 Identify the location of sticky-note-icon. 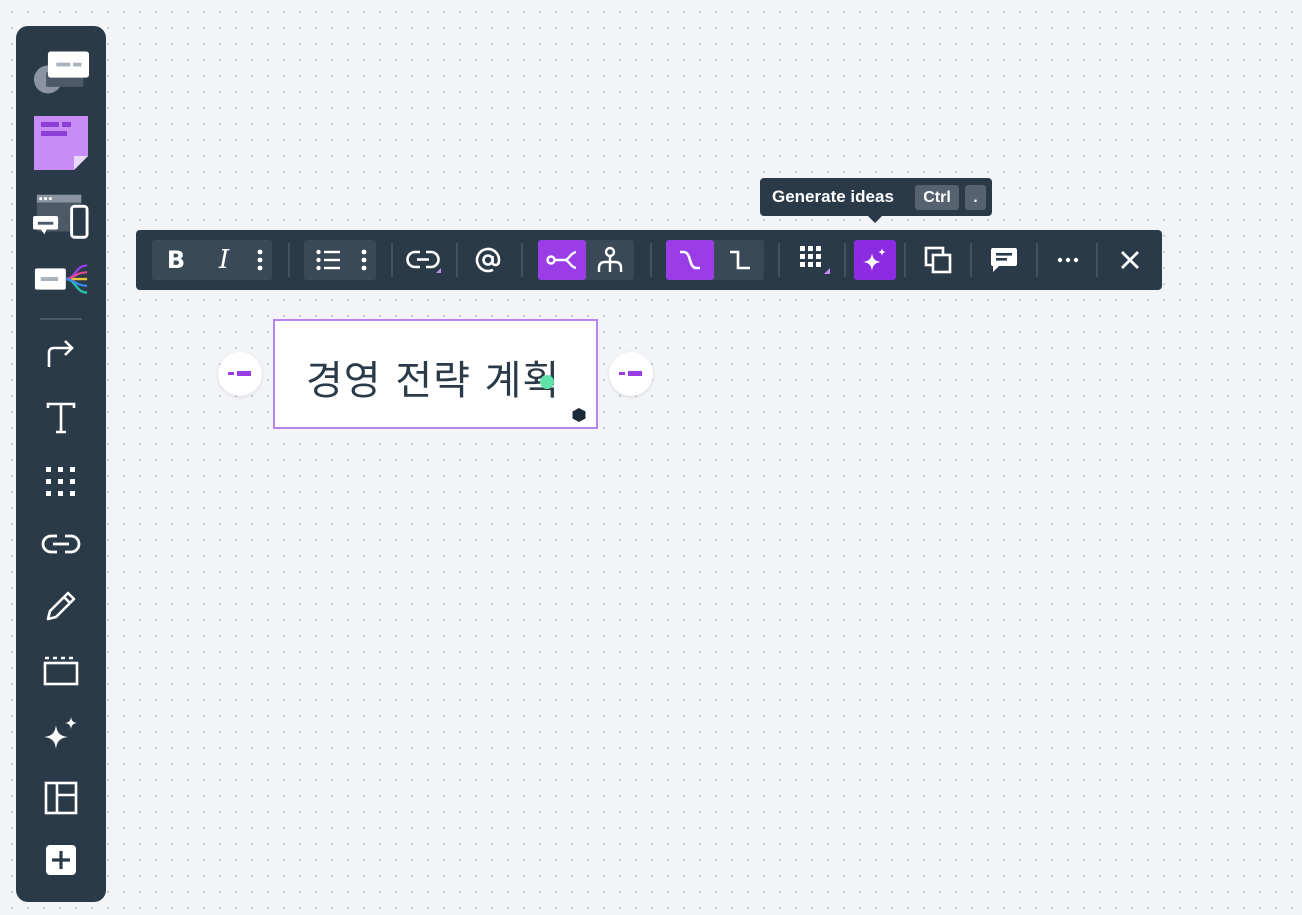
(61, 143).